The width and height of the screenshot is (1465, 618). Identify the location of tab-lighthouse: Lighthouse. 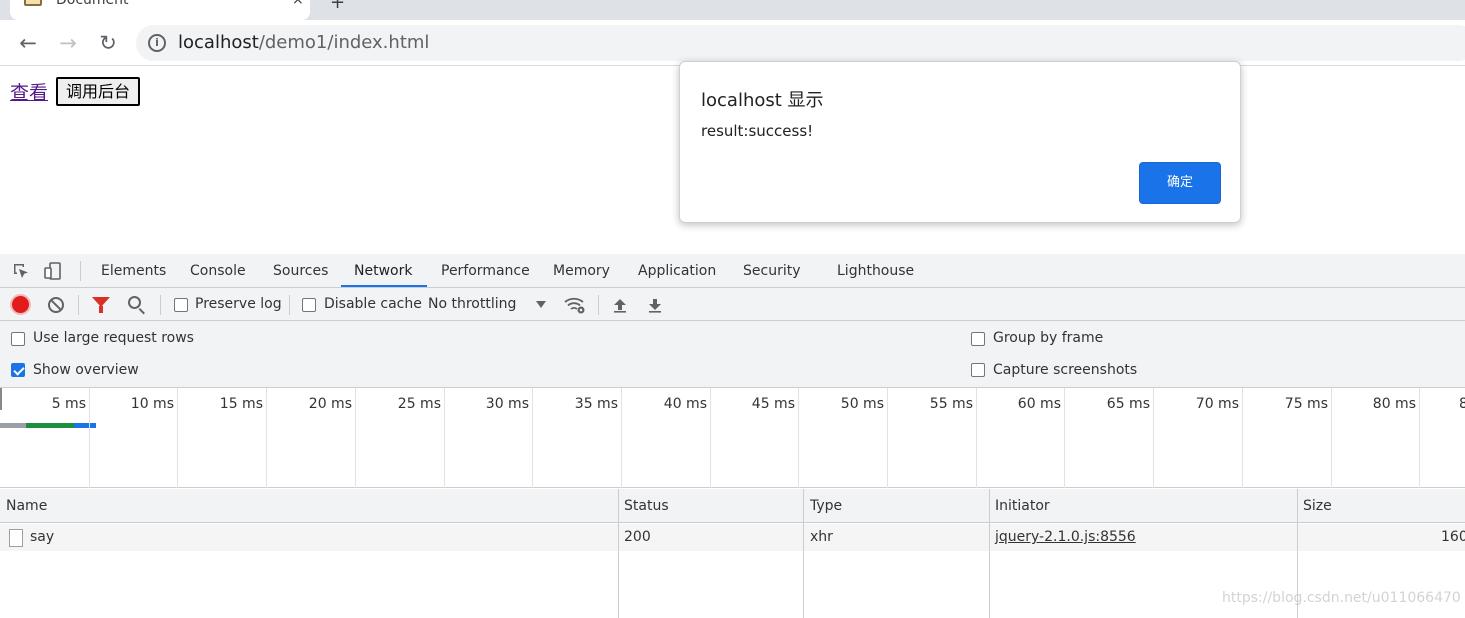
(875, 271).